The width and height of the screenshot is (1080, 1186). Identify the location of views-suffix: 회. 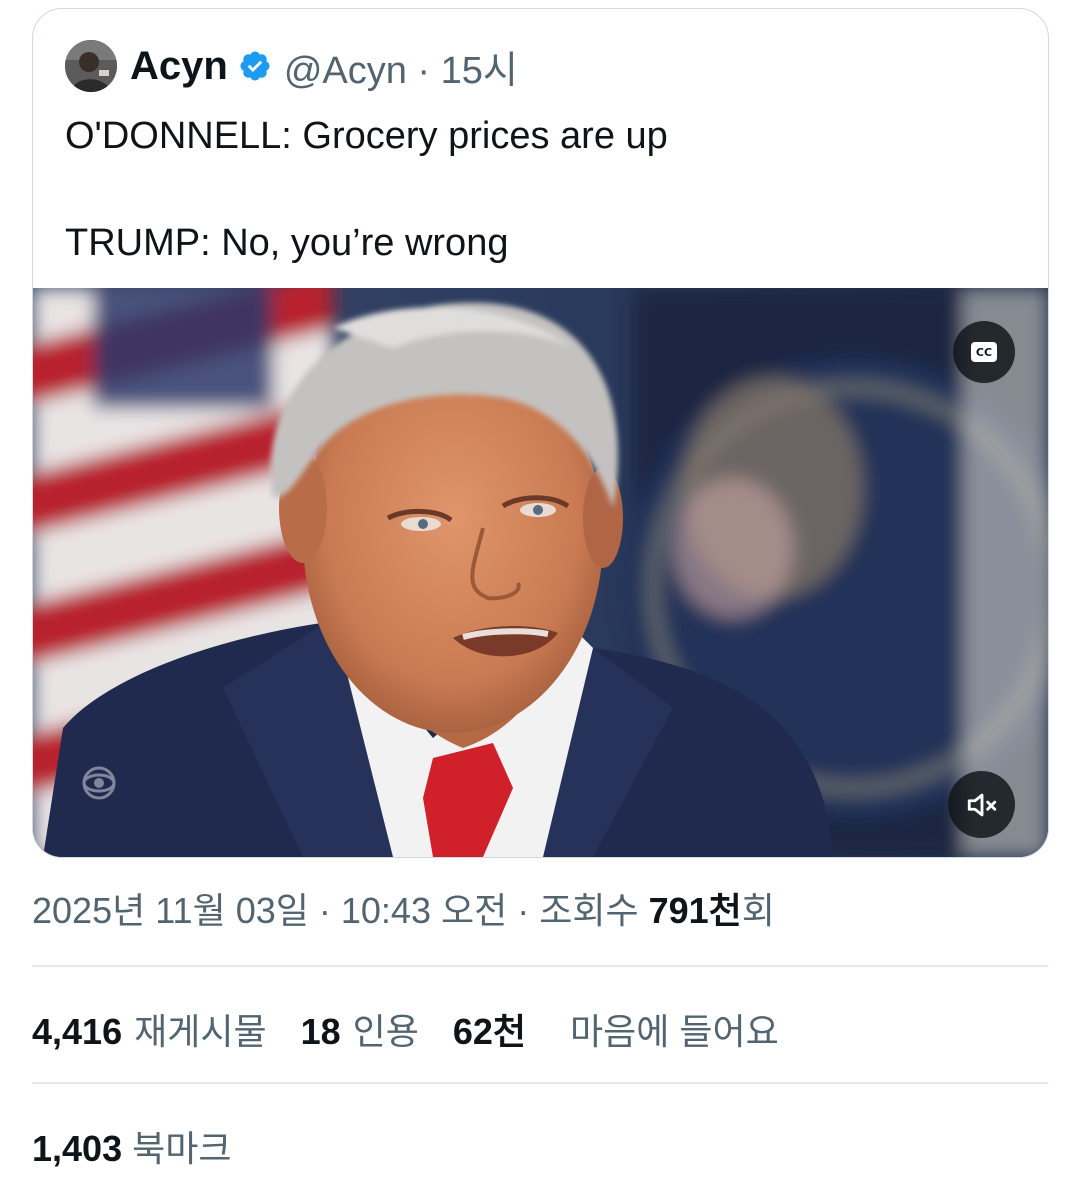
(758, 910).